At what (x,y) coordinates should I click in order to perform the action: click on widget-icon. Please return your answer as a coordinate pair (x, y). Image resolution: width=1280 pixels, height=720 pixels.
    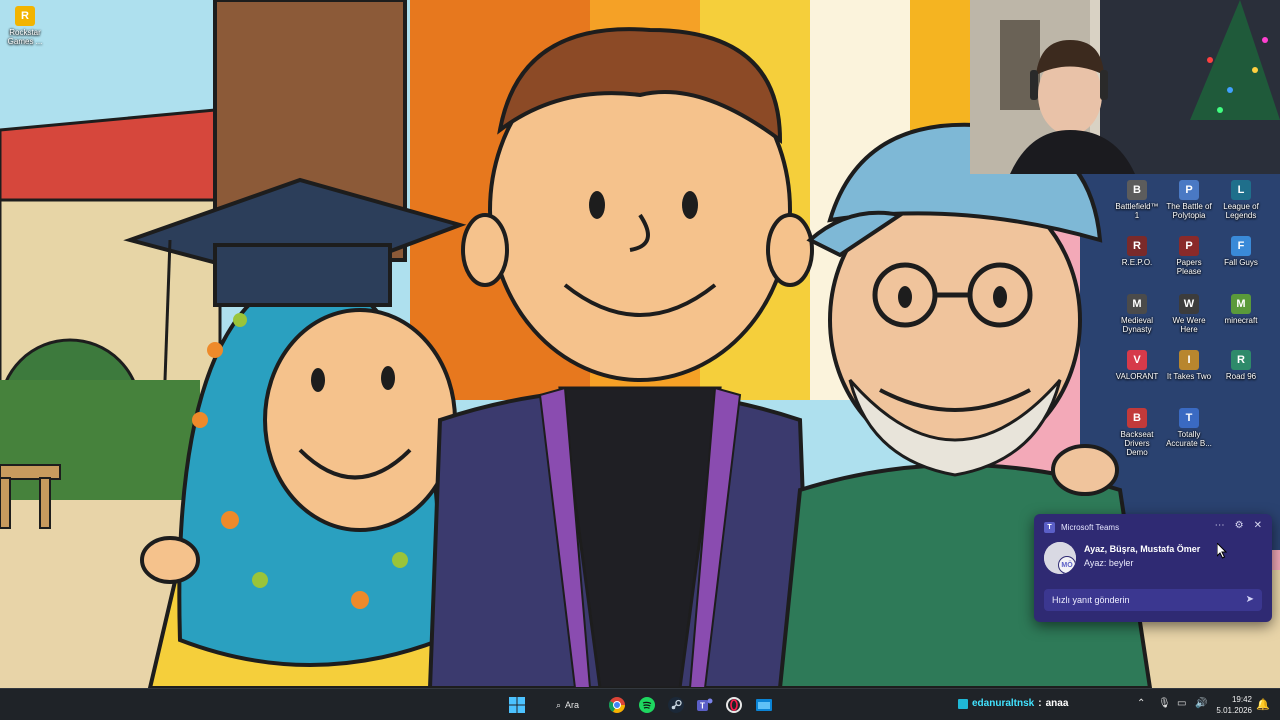
    Looking at the image, I should click on (963, 703).